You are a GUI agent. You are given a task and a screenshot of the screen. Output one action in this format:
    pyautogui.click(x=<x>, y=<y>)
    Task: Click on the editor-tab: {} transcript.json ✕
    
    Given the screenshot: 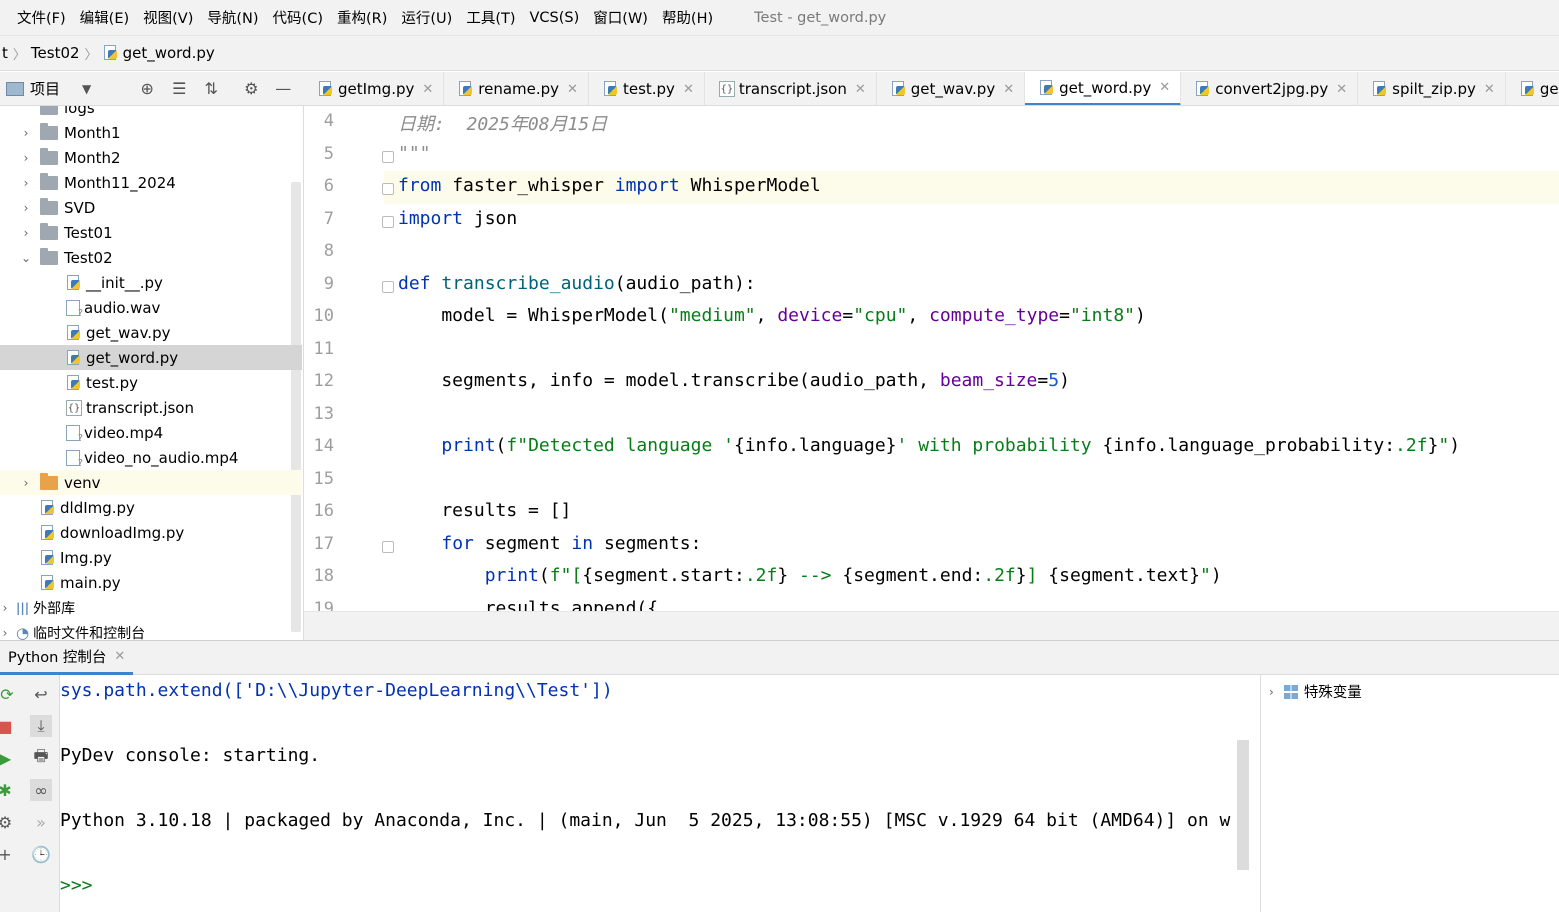 What is the action you would take?
    pyautogui.click(x=791, y=88)
    